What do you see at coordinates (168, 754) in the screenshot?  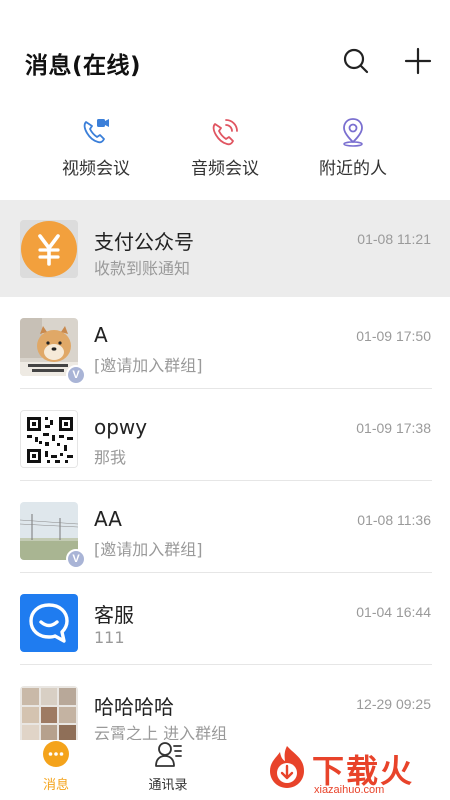 I see `contacts-icon` at bounding box center [168, 754].